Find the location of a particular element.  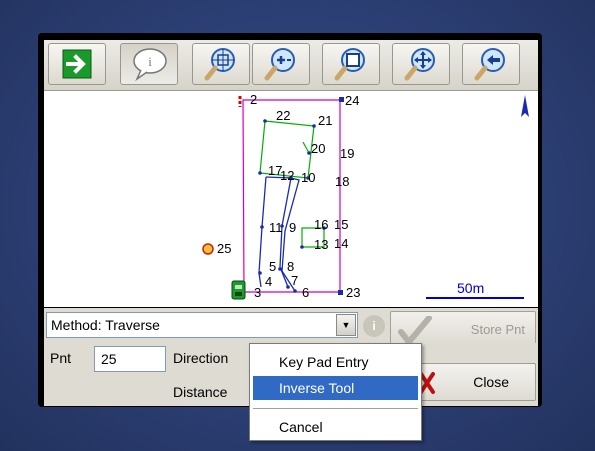

point-label-13: 13 is located at coordinates (321, 244).